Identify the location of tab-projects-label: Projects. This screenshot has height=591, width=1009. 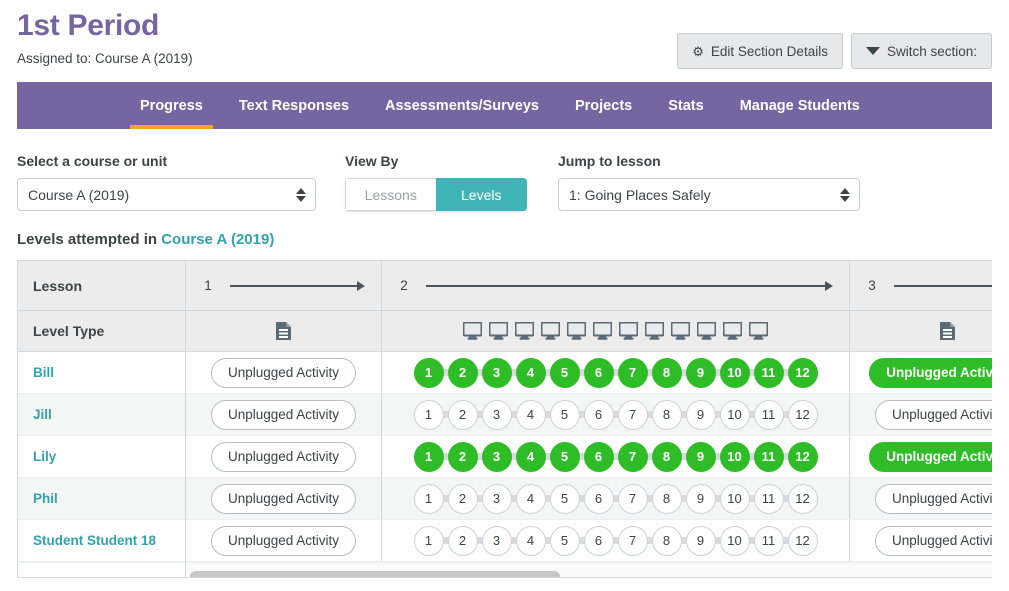
(603, 105).